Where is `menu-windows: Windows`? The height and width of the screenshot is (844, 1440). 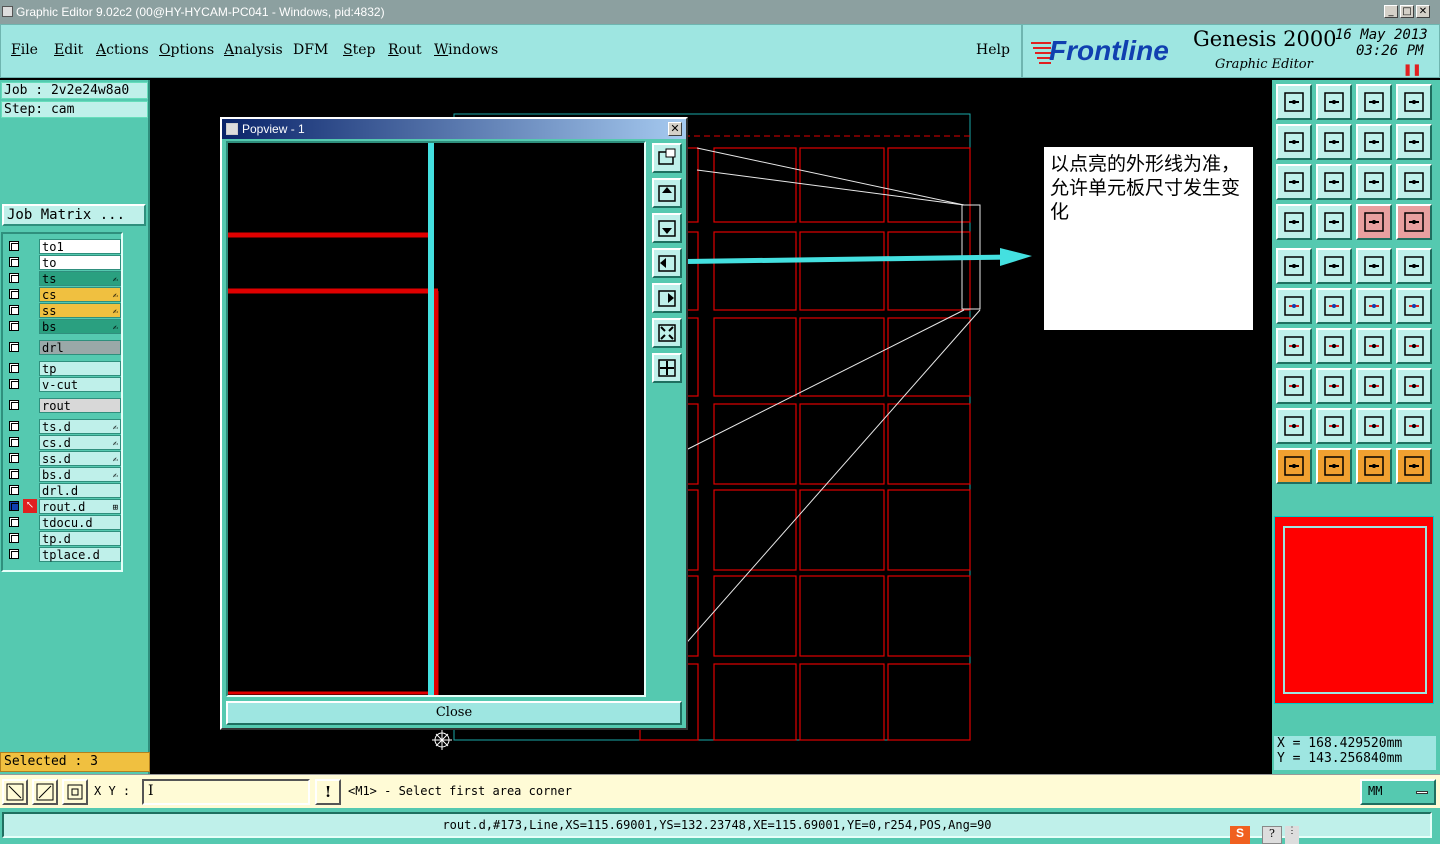 menu-windows: Windows is located at coordinates (466, 50).